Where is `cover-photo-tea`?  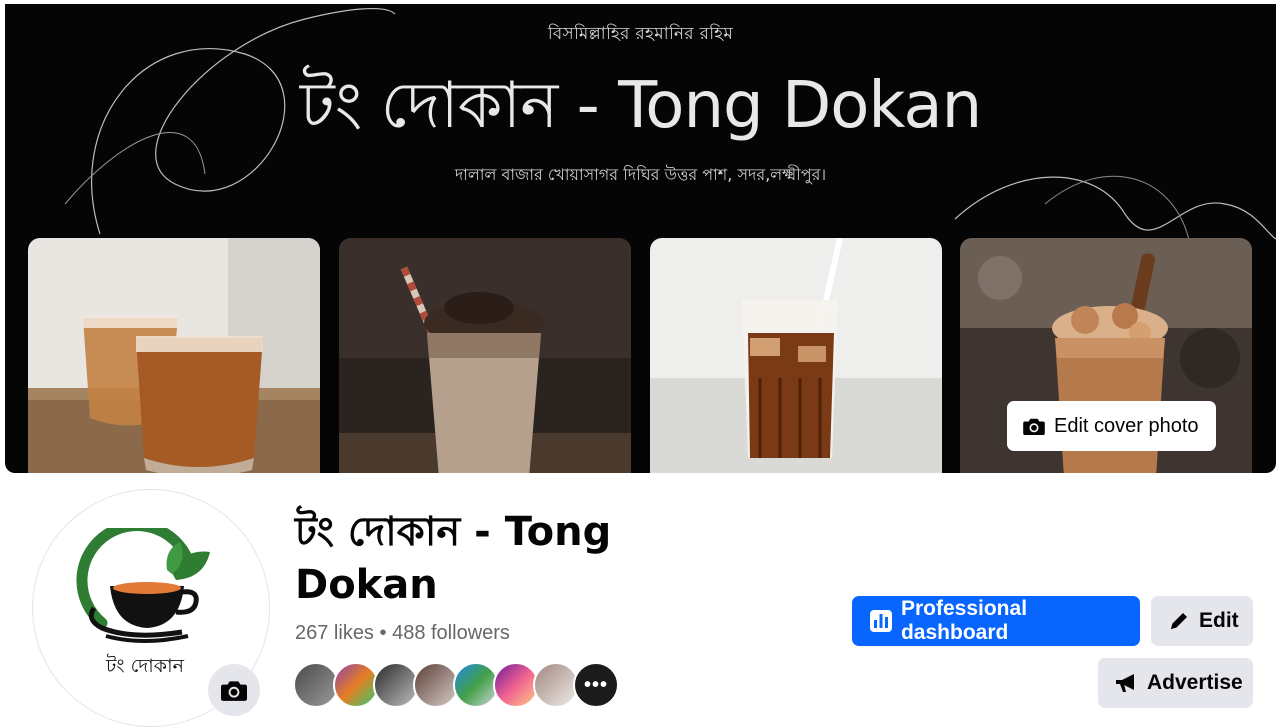 cover-photo-tea is located at coordinates (174, 355).